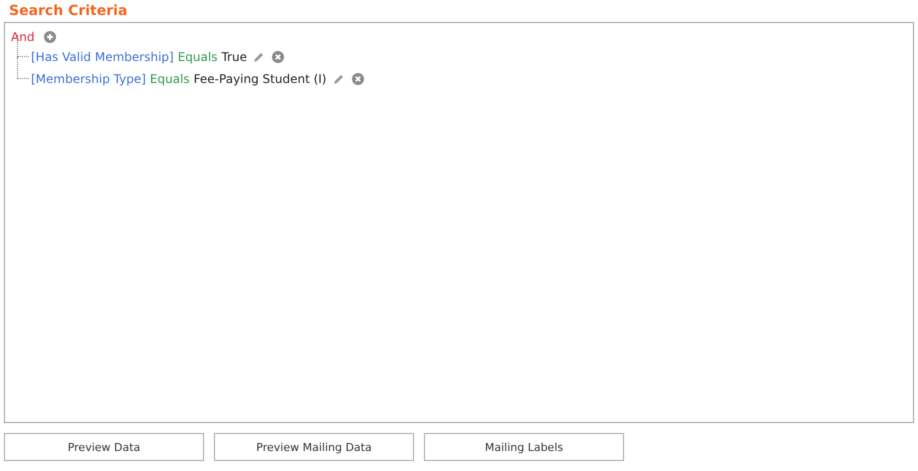 Image resolution: width=918 pixels, height=471 pixels. Describe the element at coordinates (22, 37) in the screenshot. I see `group-operator: And` at that location.